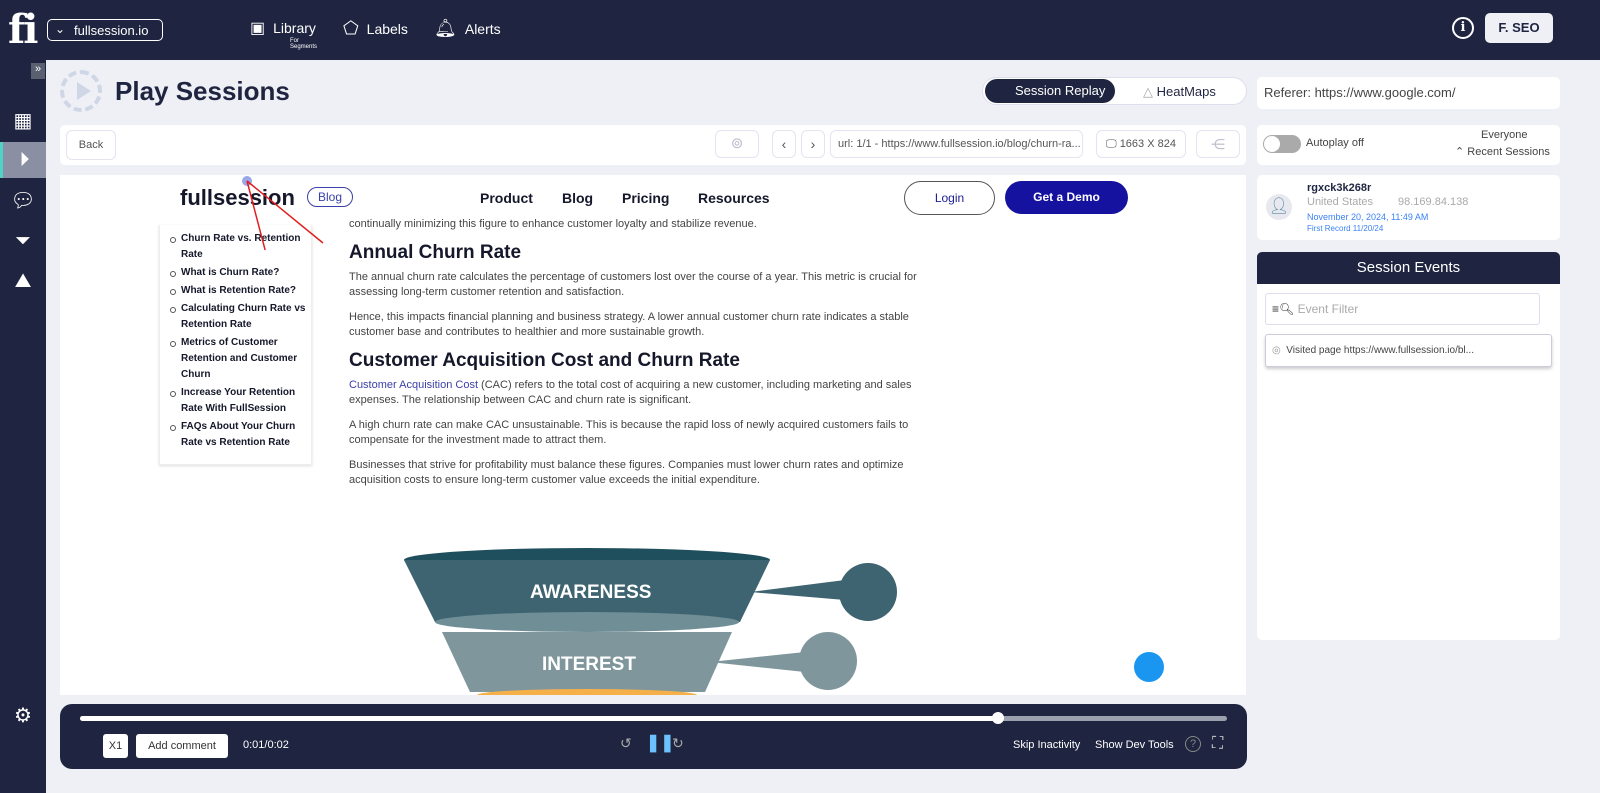 This screenshot has height=793, width=1600. I want to click on avatar: 👤︎, so click(1279, 207).